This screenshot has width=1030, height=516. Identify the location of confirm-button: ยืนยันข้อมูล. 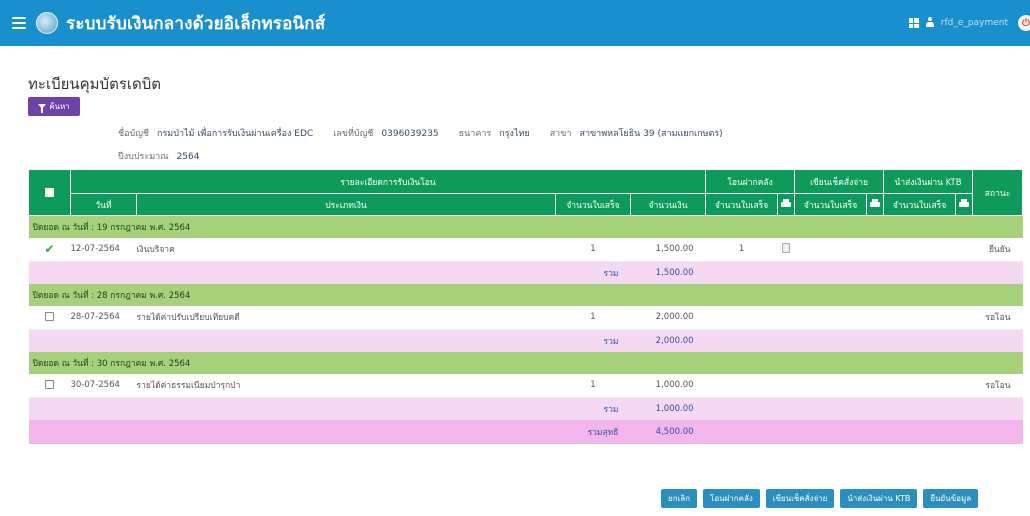
(951, 498).